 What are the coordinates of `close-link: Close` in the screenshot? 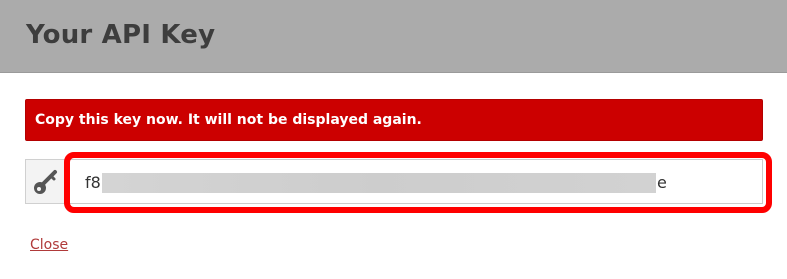 It's located at (49, 245).